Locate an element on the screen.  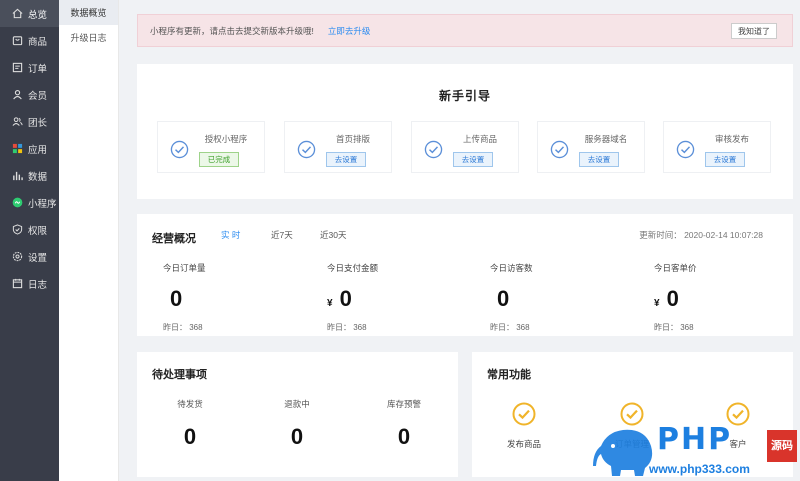
metric-visitors: 今日访客数 0 昨日： 368 is located at coordinates (570, 297).